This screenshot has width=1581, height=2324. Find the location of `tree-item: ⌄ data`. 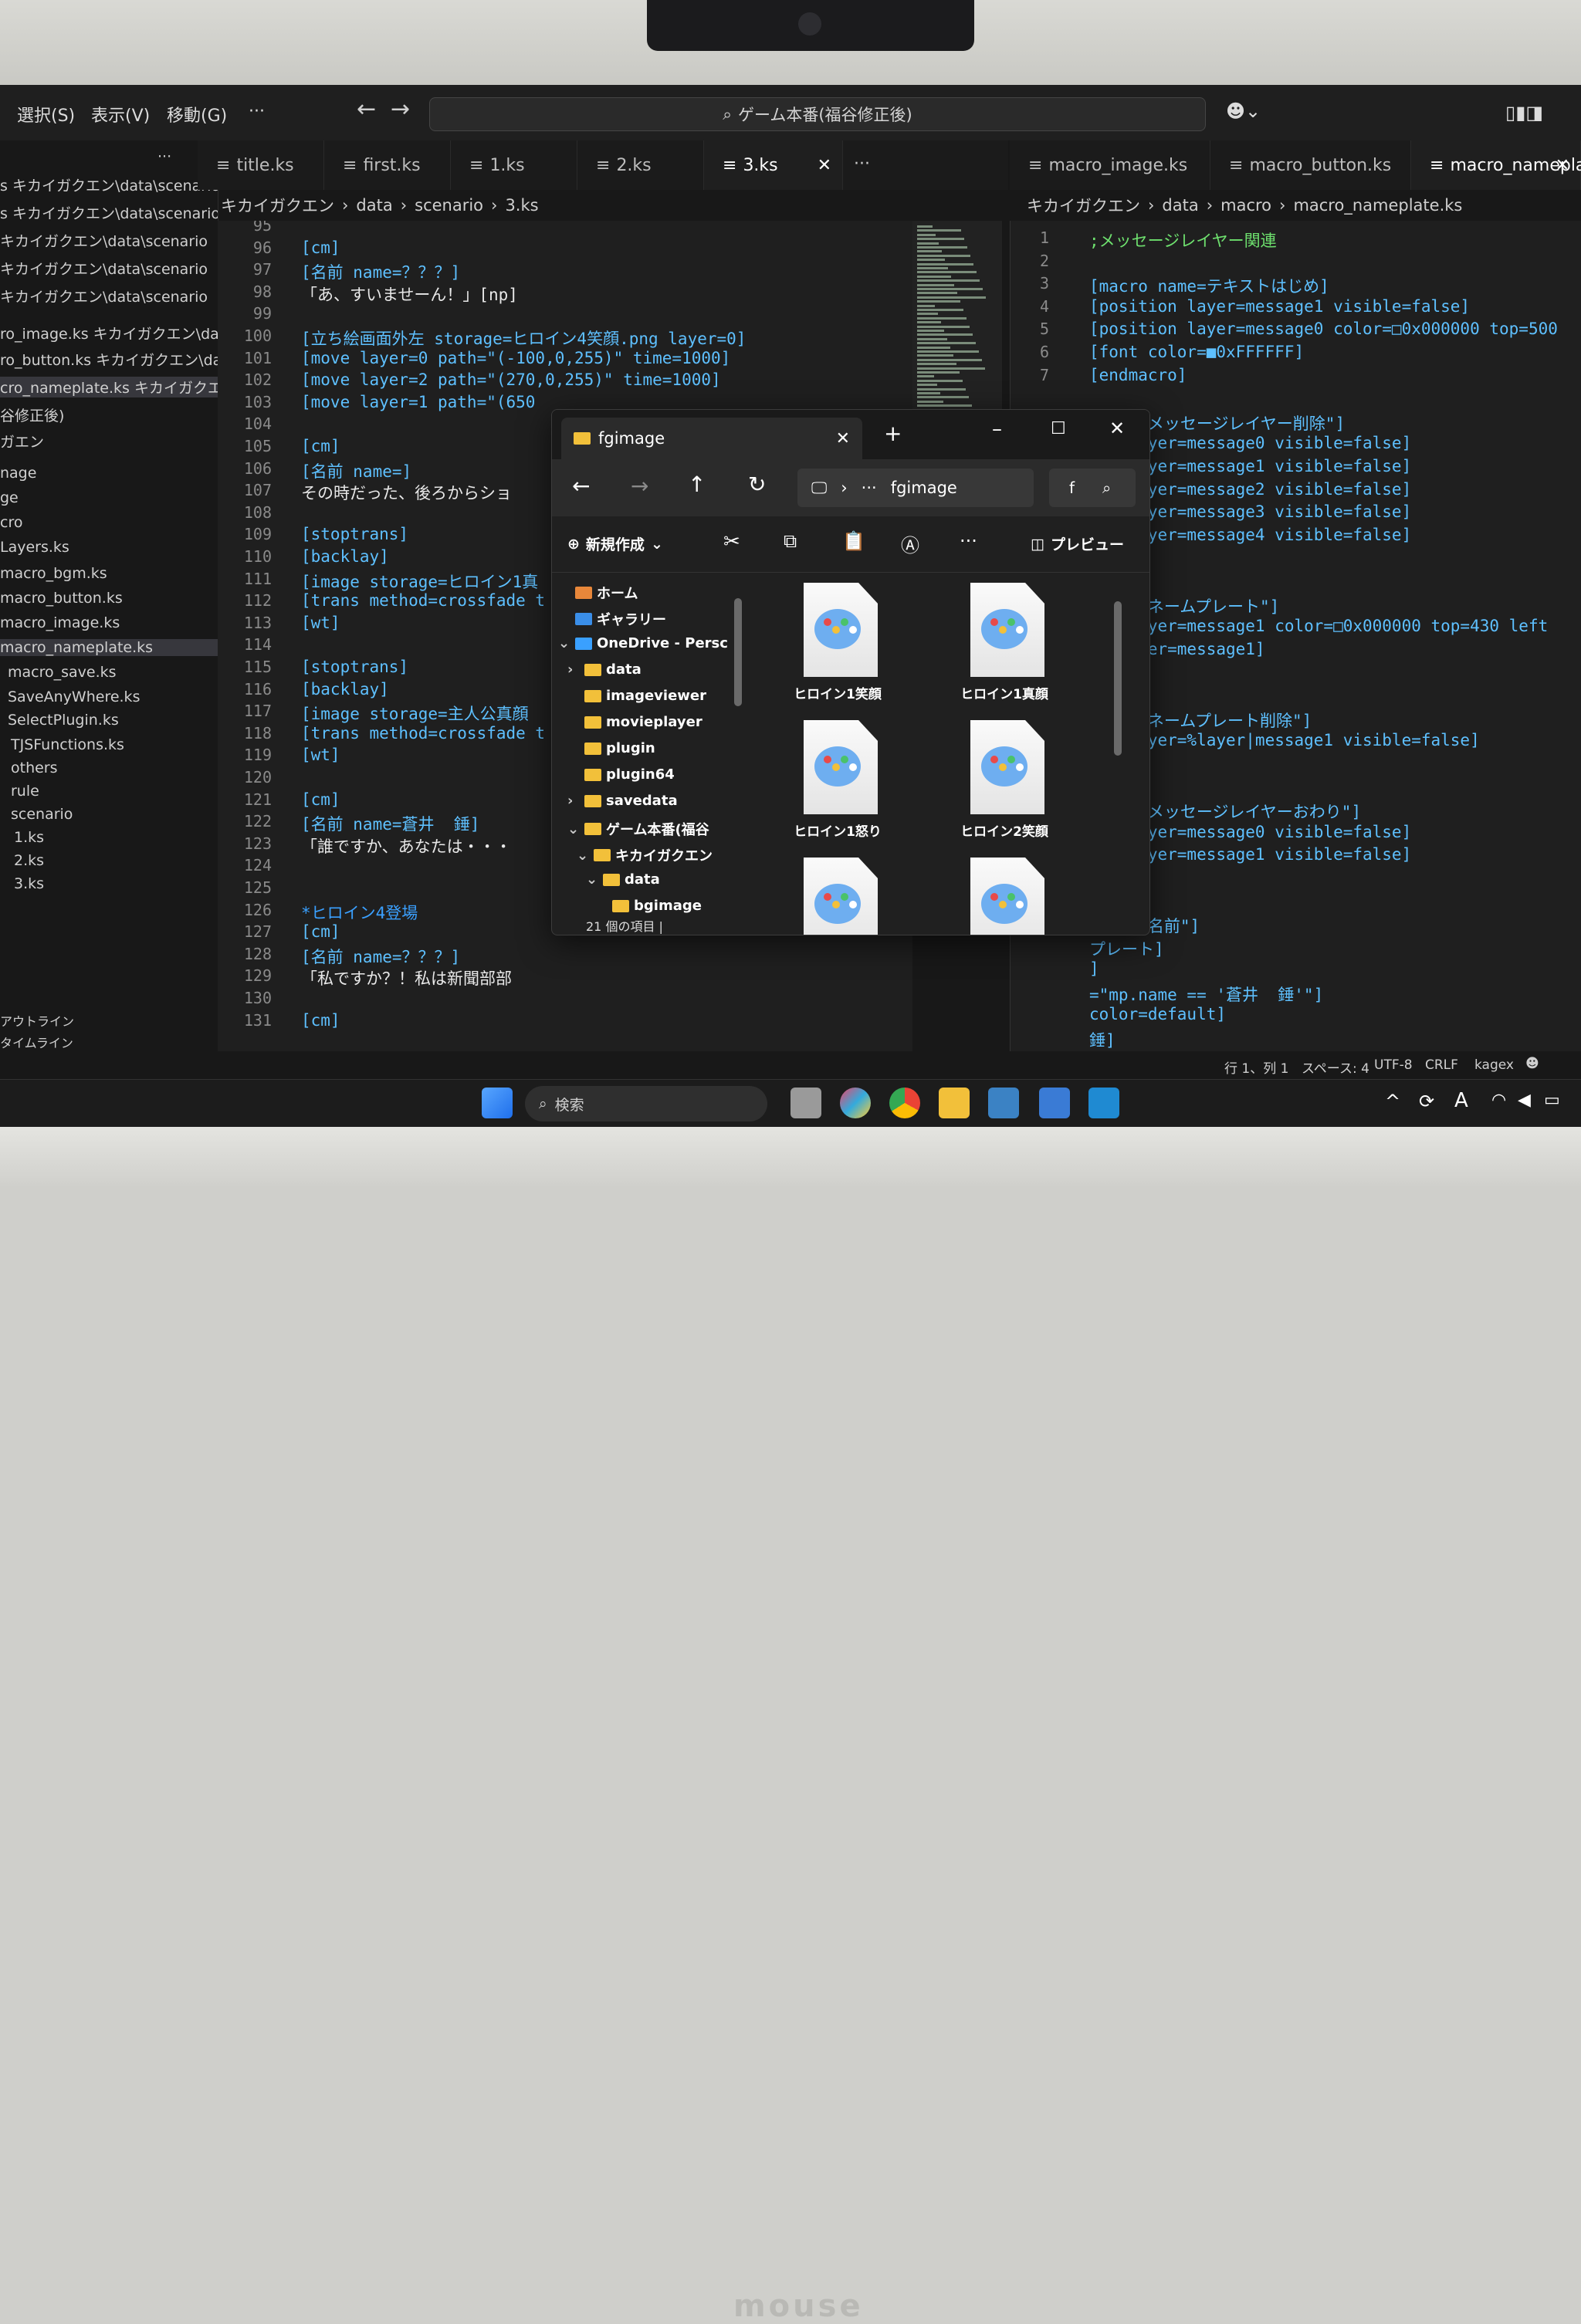

tree-item: ⌄ data is located at coordinates (623, 880).